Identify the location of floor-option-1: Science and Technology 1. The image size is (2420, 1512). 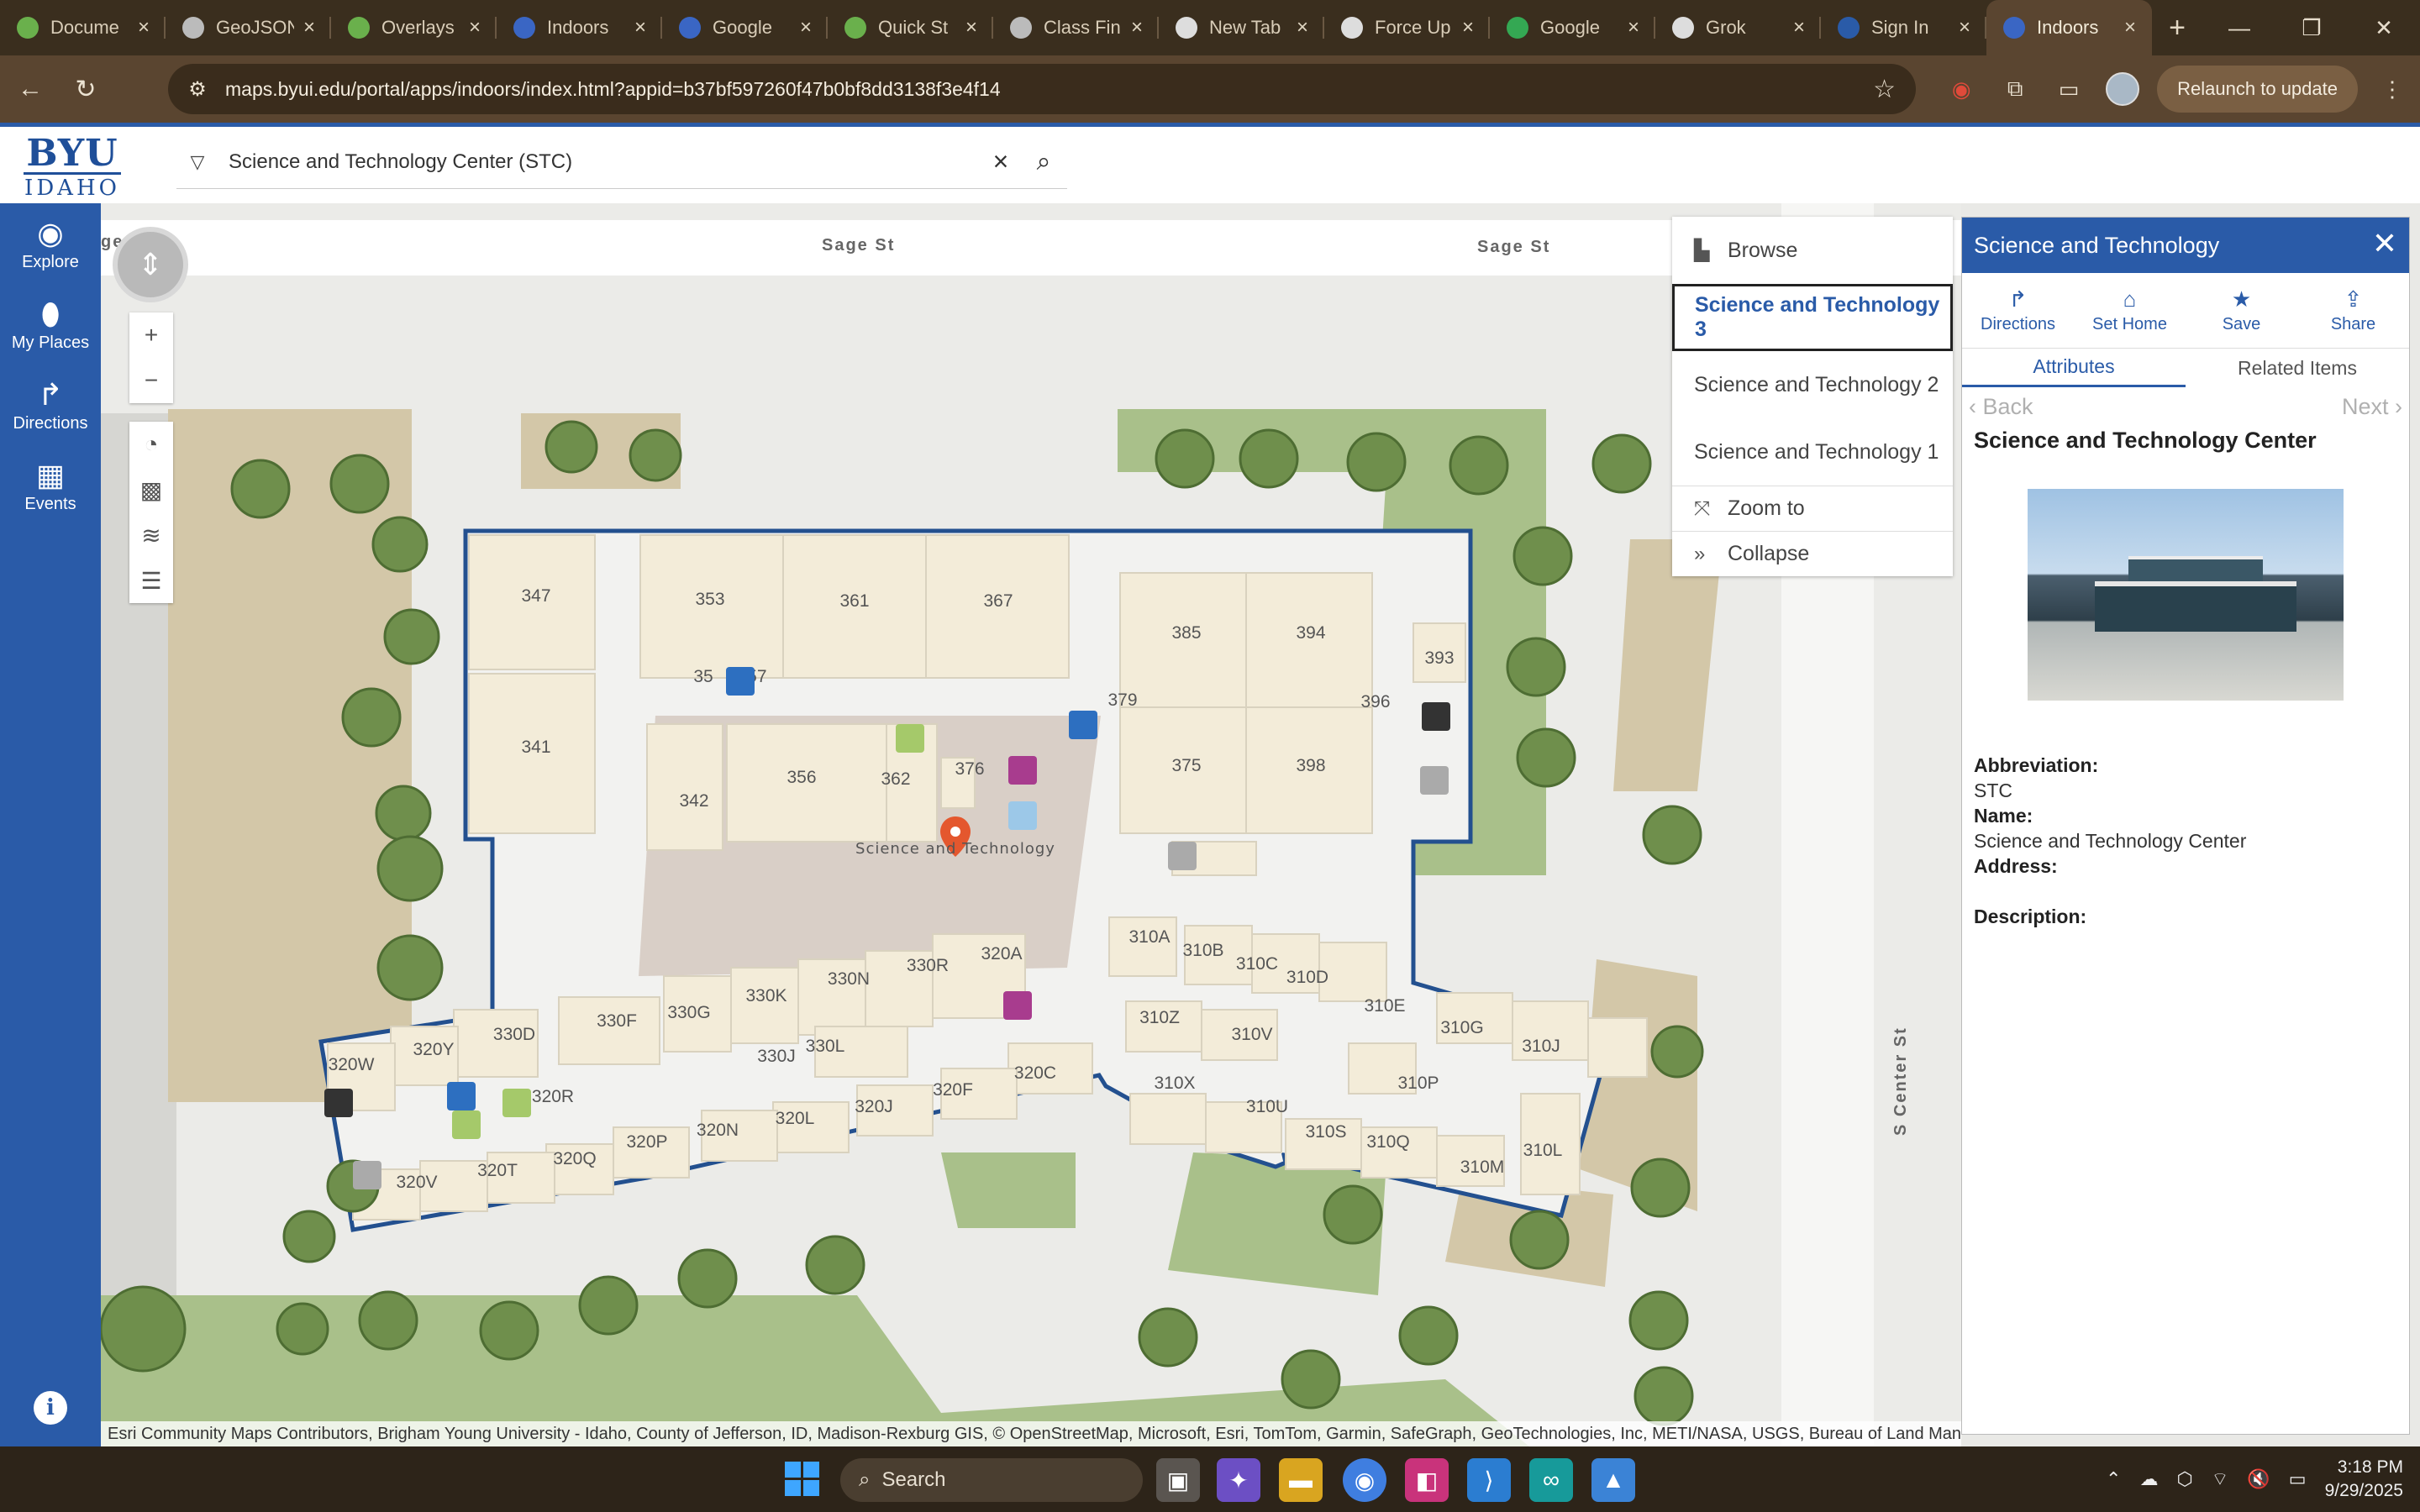
(1812, 452).